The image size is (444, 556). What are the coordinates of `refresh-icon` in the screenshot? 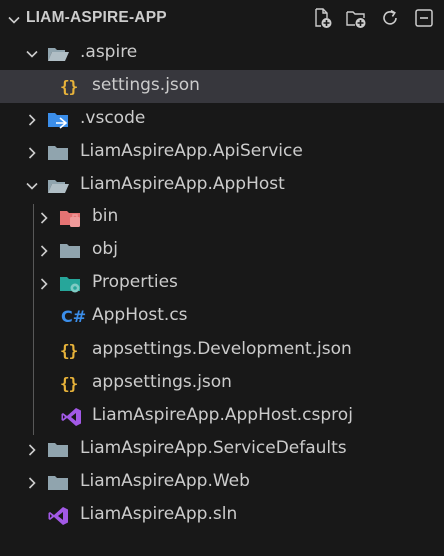 It's located at (390, 17).